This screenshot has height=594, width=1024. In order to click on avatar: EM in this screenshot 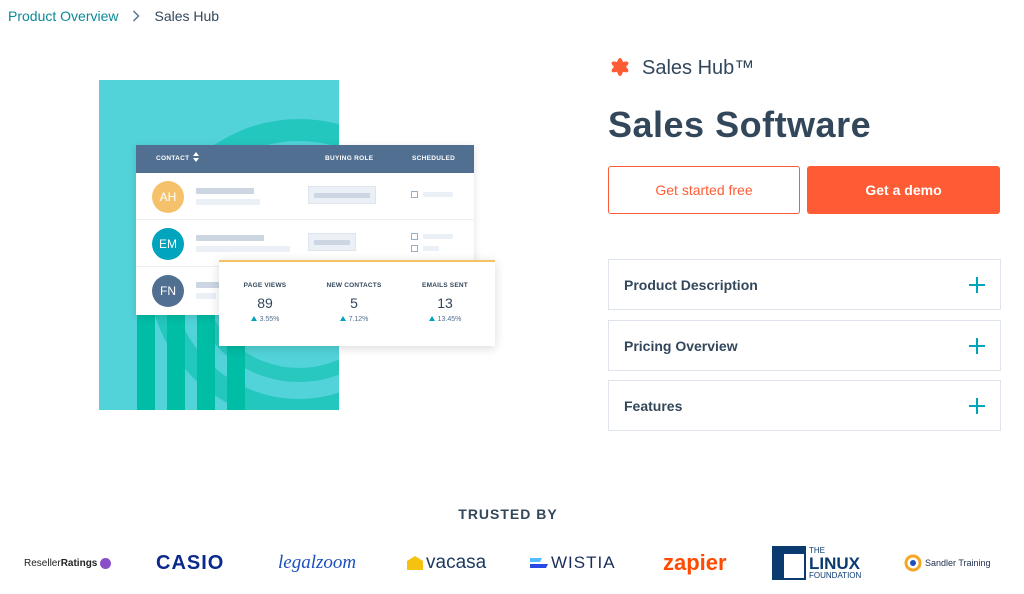, I will do `click(168, 244)`.